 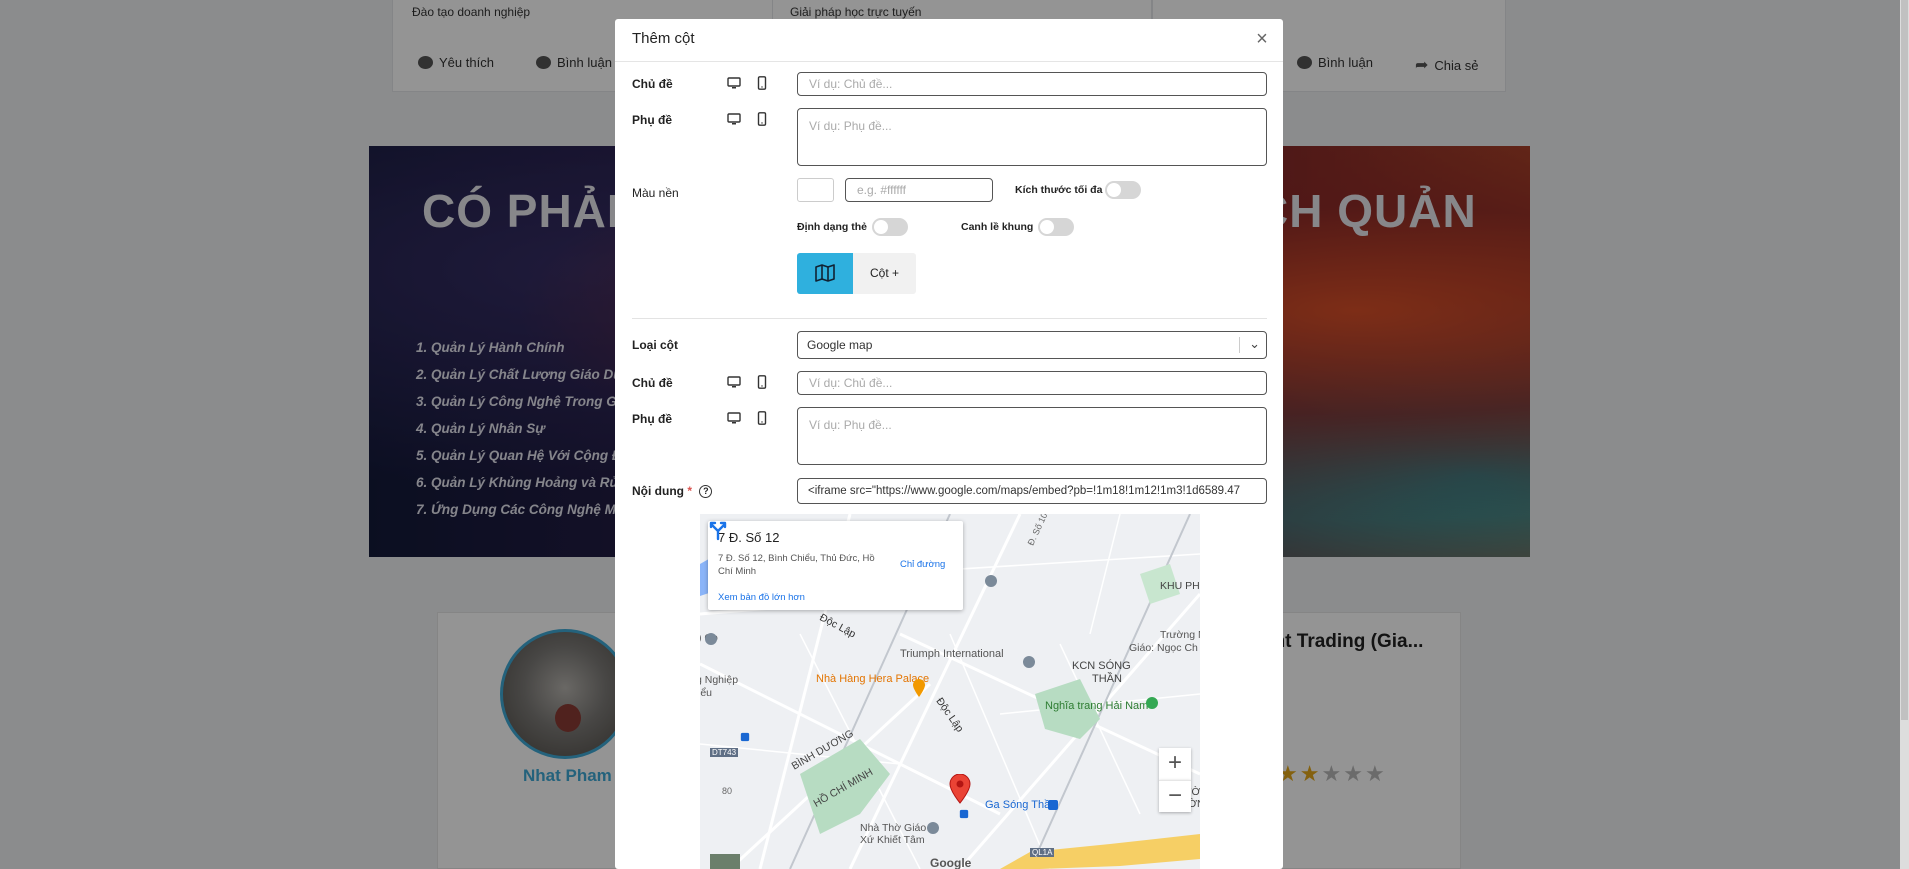 What do you see at coordinates (1107, 679) in the screenshot?
I see `area-label: THẦN` at bounding box center [1107, 679].